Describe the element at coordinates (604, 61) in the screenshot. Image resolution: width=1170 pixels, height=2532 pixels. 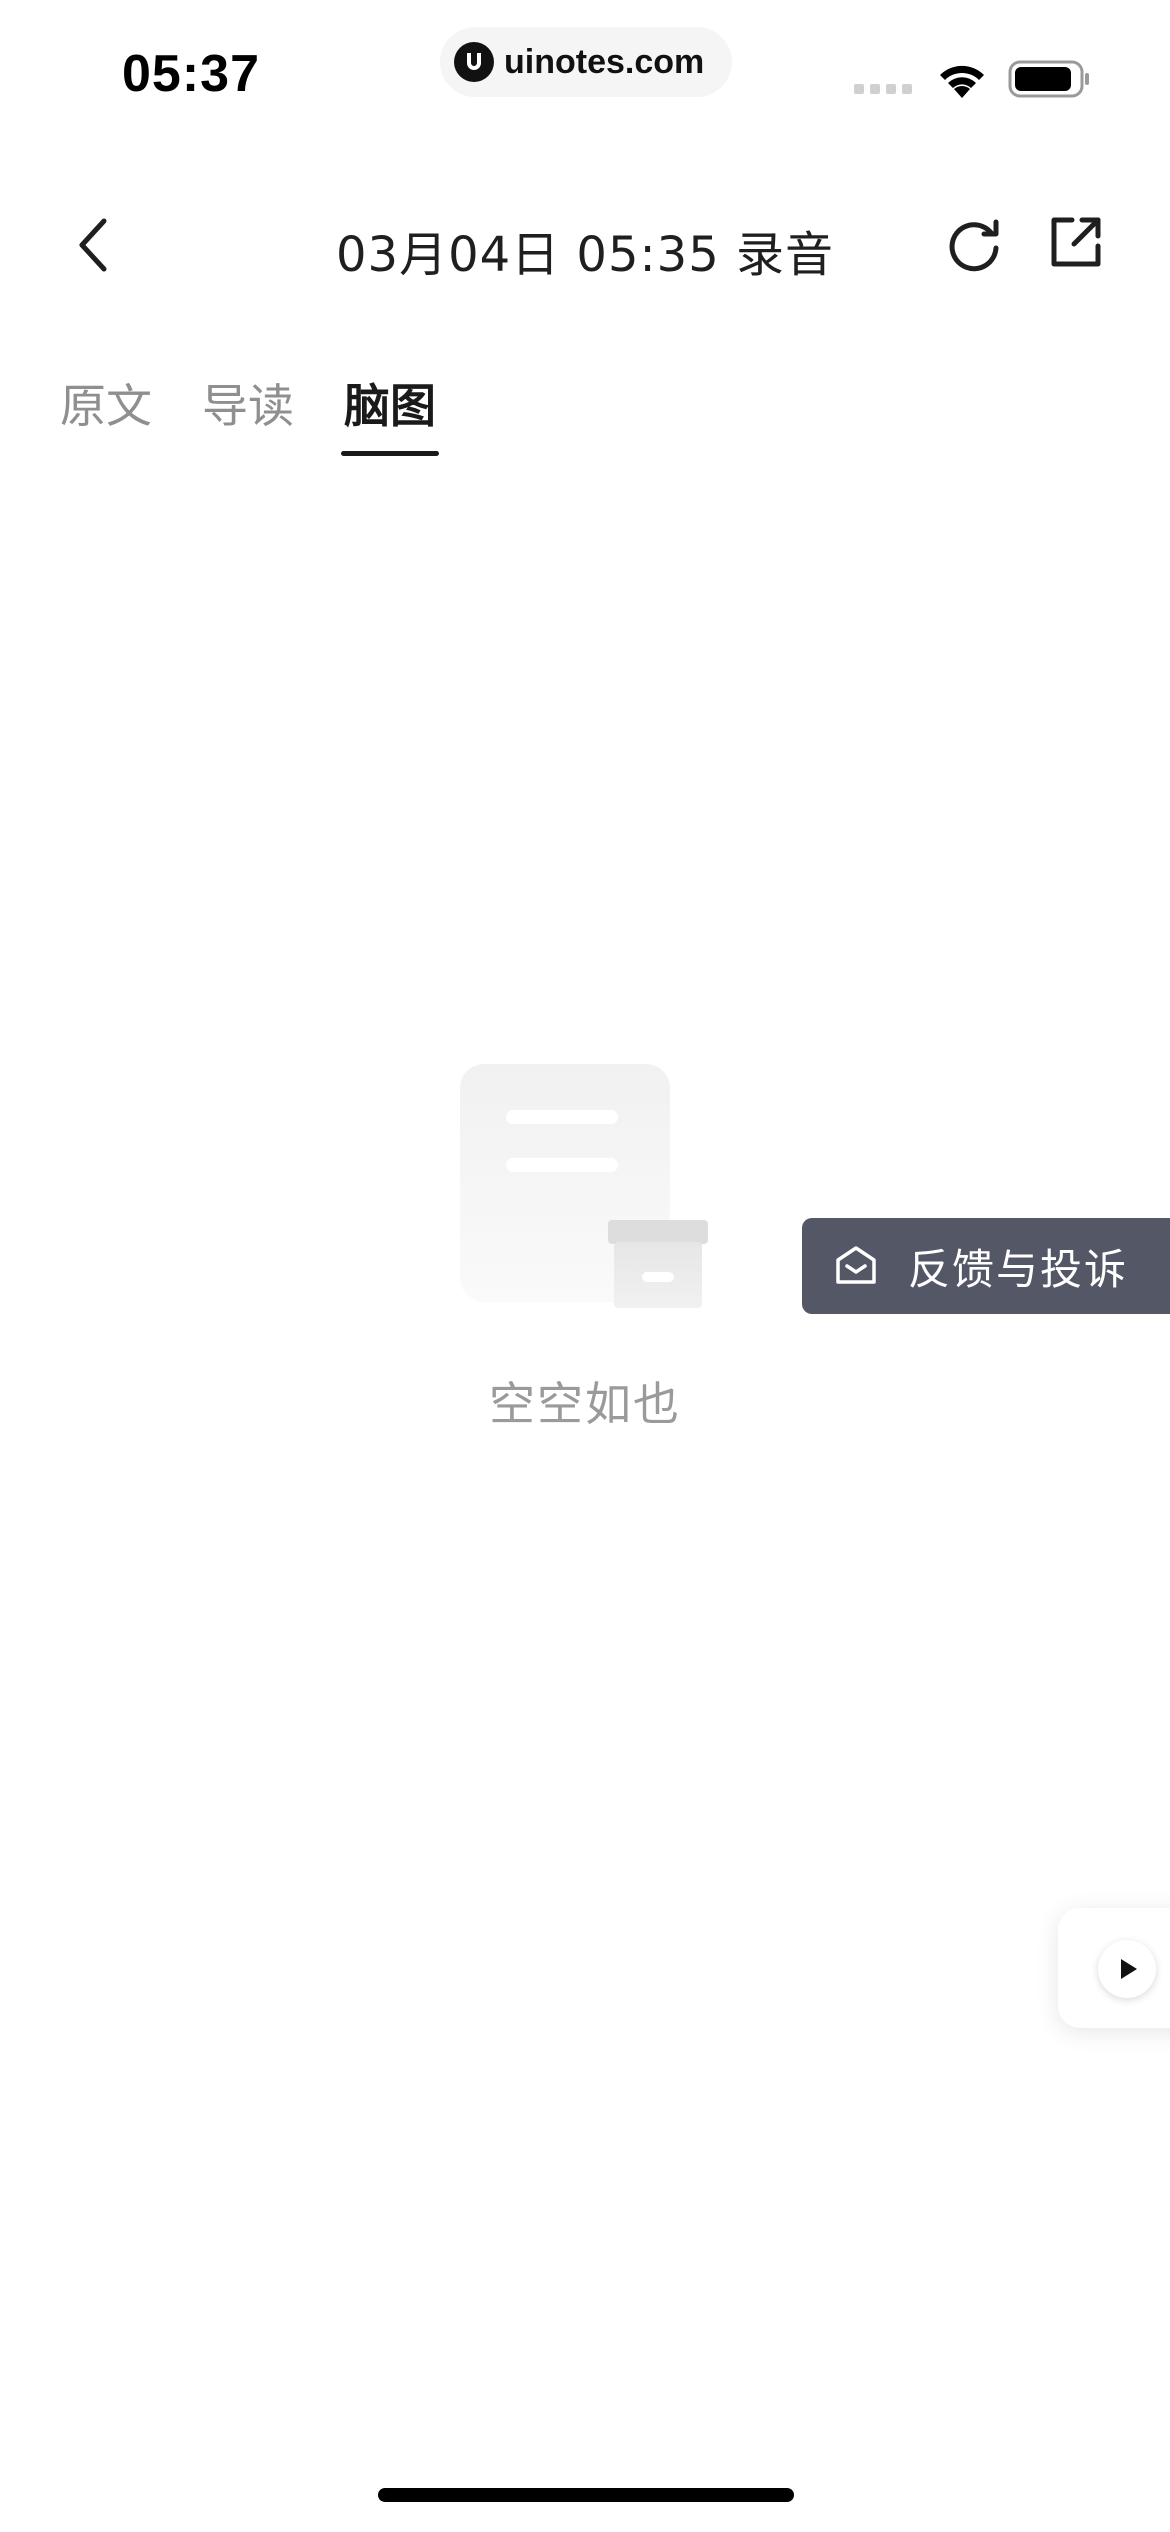
I see `url-text: uinotes.com` at that location.